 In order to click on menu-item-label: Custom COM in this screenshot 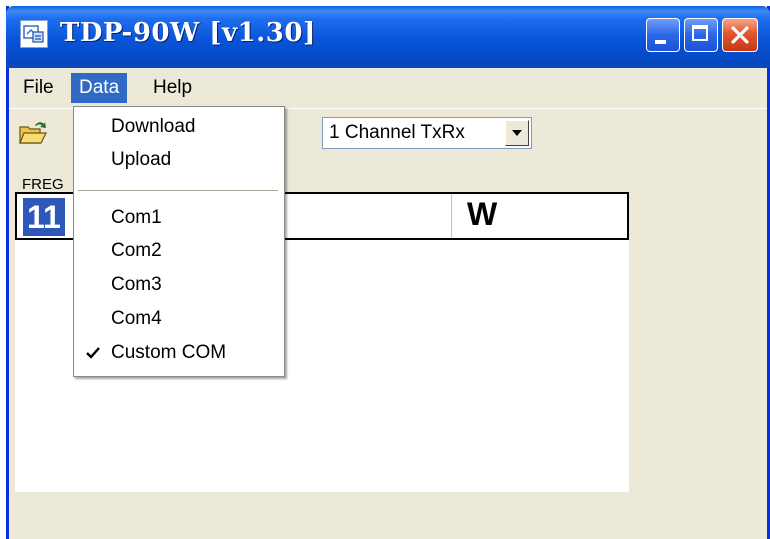, I will do `click(169, 352)`.